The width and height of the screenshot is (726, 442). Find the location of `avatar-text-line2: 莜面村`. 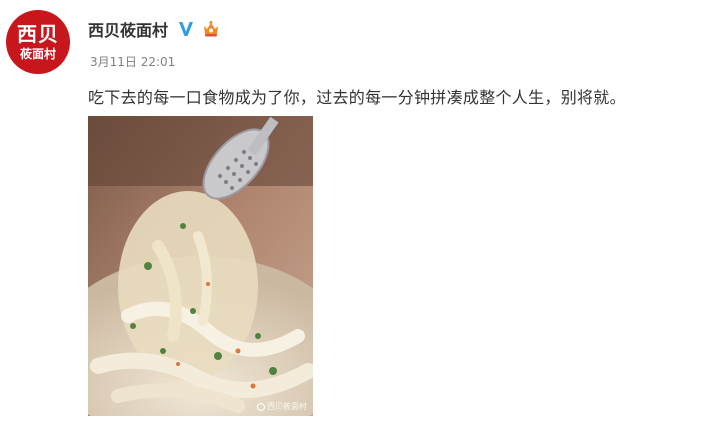

avatar-text-line2: 莜面村 is located at coordinates (37, 53).